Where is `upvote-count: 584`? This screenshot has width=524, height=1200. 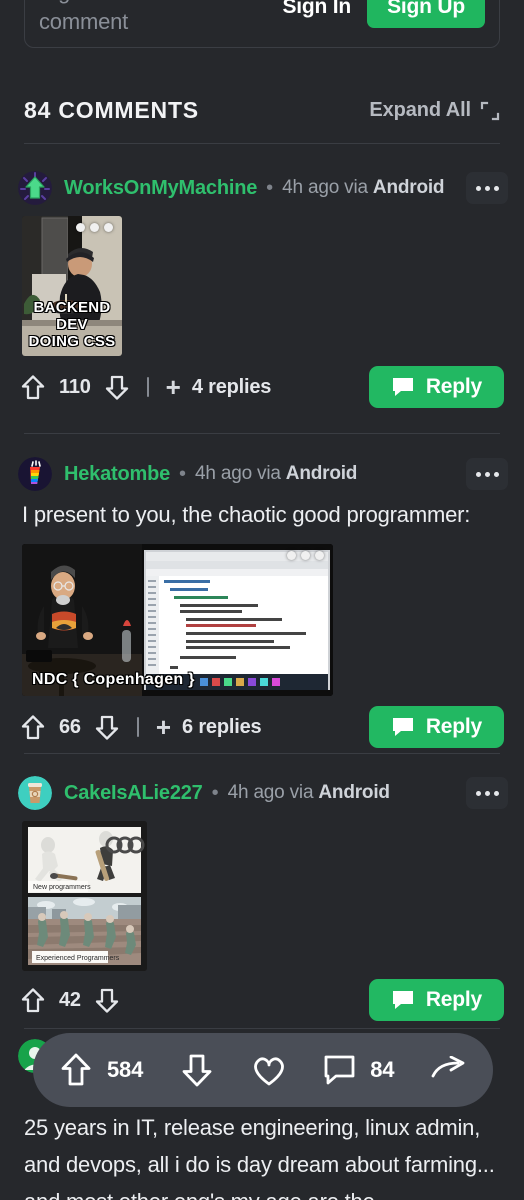
upvote-count: 584 is located at coordinates (125, 1069).